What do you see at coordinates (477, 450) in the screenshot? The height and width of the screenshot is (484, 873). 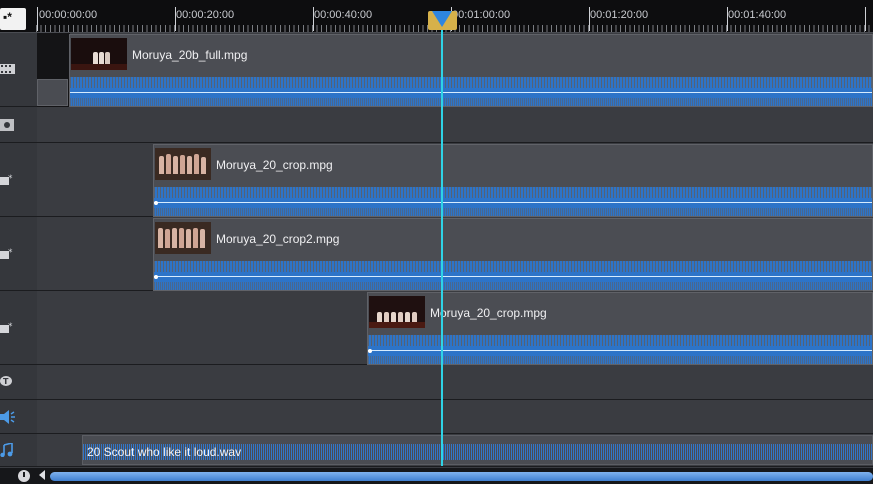 I see `music-clip: 20 Scout who like it loud.wav` at bounding box center [477, 450].